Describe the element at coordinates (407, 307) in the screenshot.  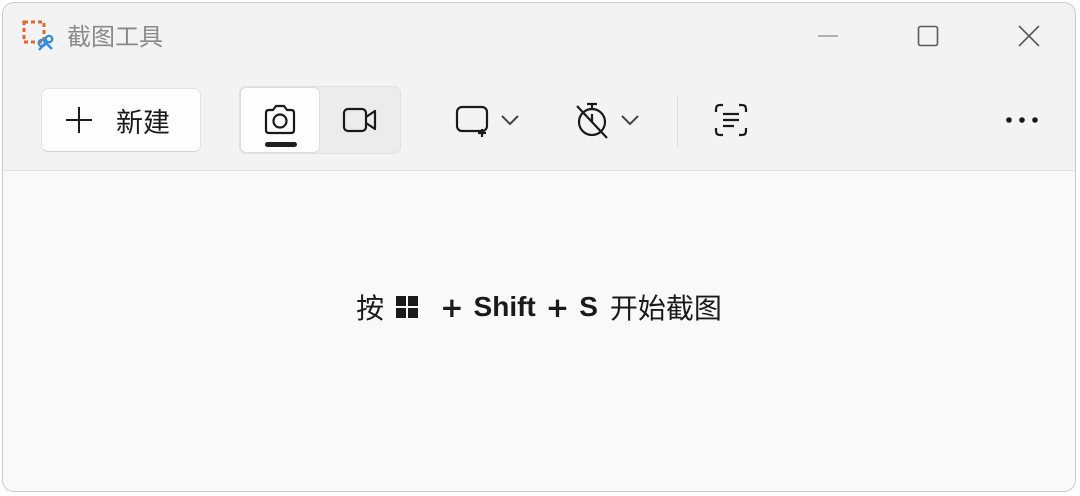
I see `windows-key-icon` at that location.